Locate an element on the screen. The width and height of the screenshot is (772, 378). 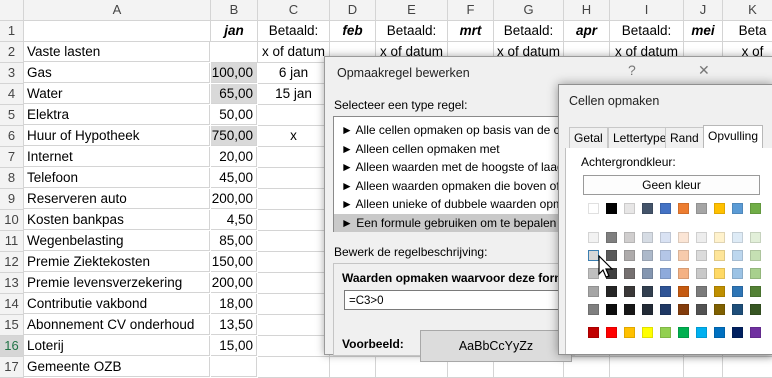
cell-amount: 85,00 is located at coordinates (234, 241).